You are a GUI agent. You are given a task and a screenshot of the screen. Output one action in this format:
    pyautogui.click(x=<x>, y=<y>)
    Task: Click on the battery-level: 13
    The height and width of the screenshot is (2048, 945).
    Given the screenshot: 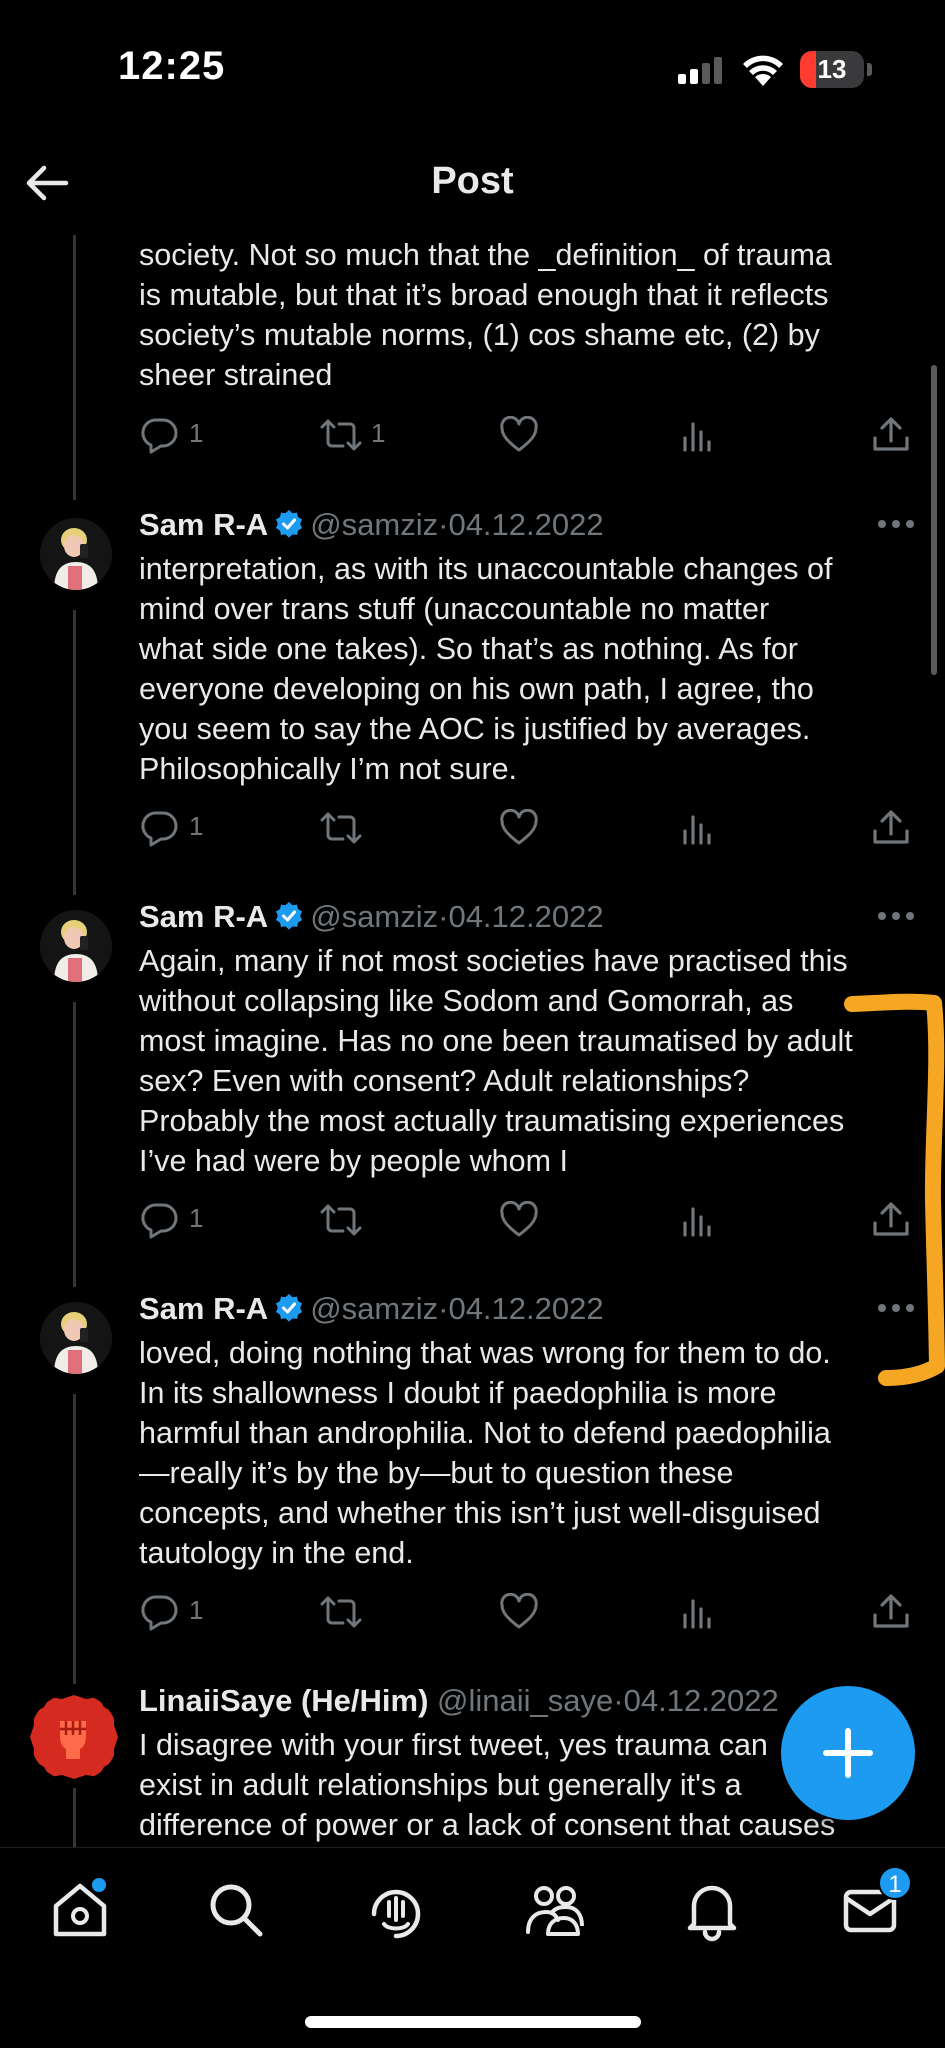 What is the action you would take?
    pyautogui.click(x=832, y=69)
    